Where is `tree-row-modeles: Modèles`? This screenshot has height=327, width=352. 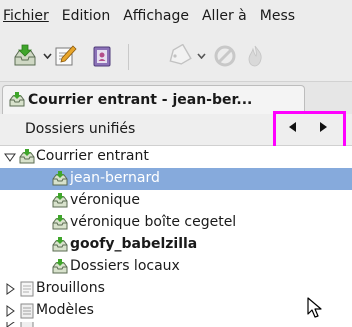
tree-row-modeles: Modèles is located at coordinates (176, 311).